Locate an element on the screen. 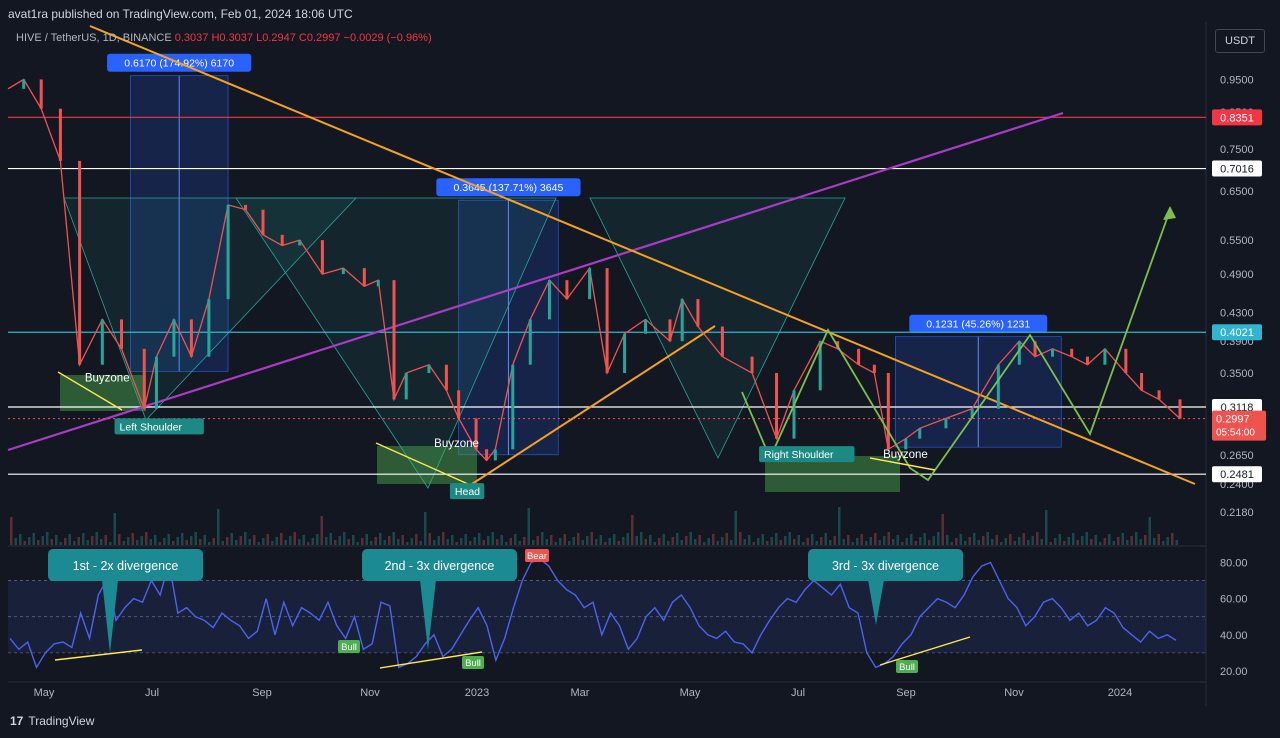  brand-name: TradingView is located at coordinates (61, 721).